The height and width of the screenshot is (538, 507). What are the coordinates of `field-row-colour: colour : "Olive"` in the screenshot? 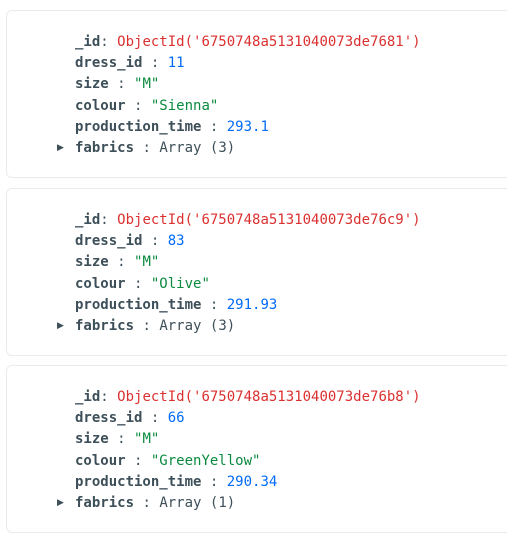 It's located at (214, 284).